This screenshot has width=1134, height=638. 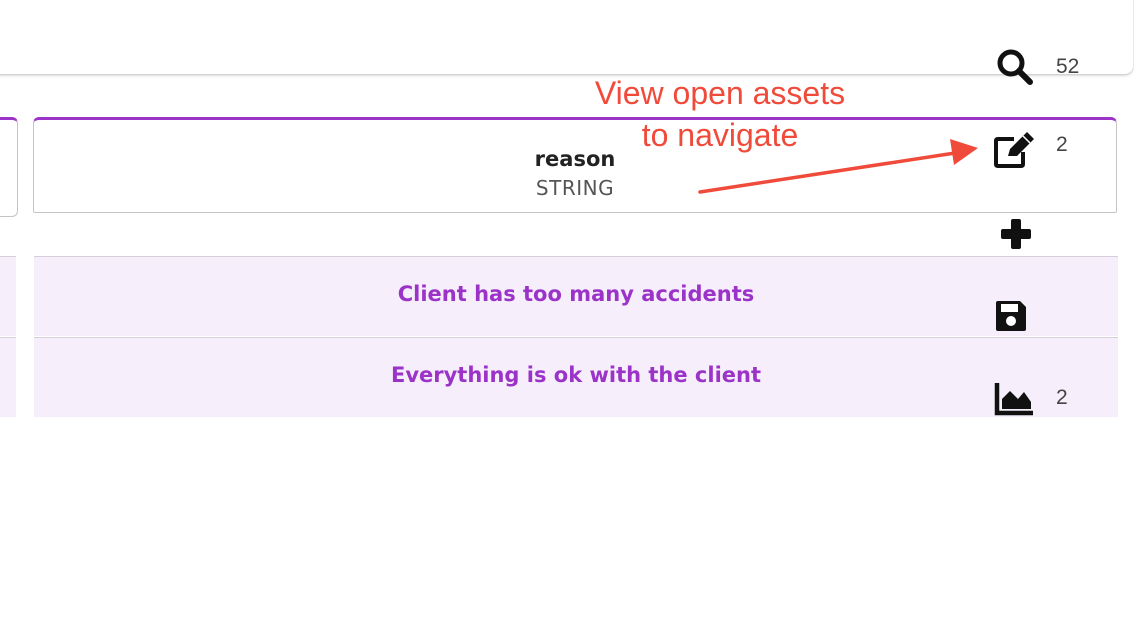 I want to click on edit-icon, so click(x=1014, y=150).